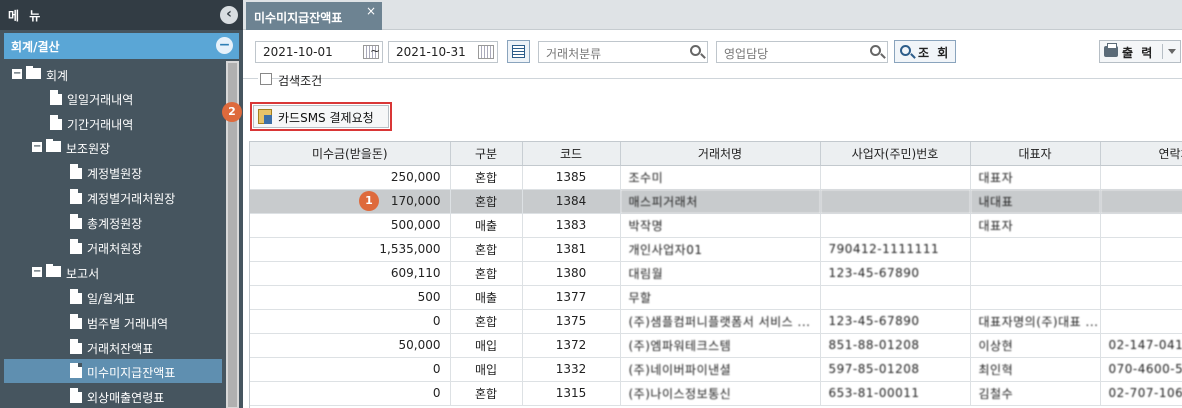 This screenshot has height=408, width=1182. What do you see at coordinates (746, 54) in the screenshot?
I see `sales-rep-placeholder: 영업담당` at bounding box center [746, 54].